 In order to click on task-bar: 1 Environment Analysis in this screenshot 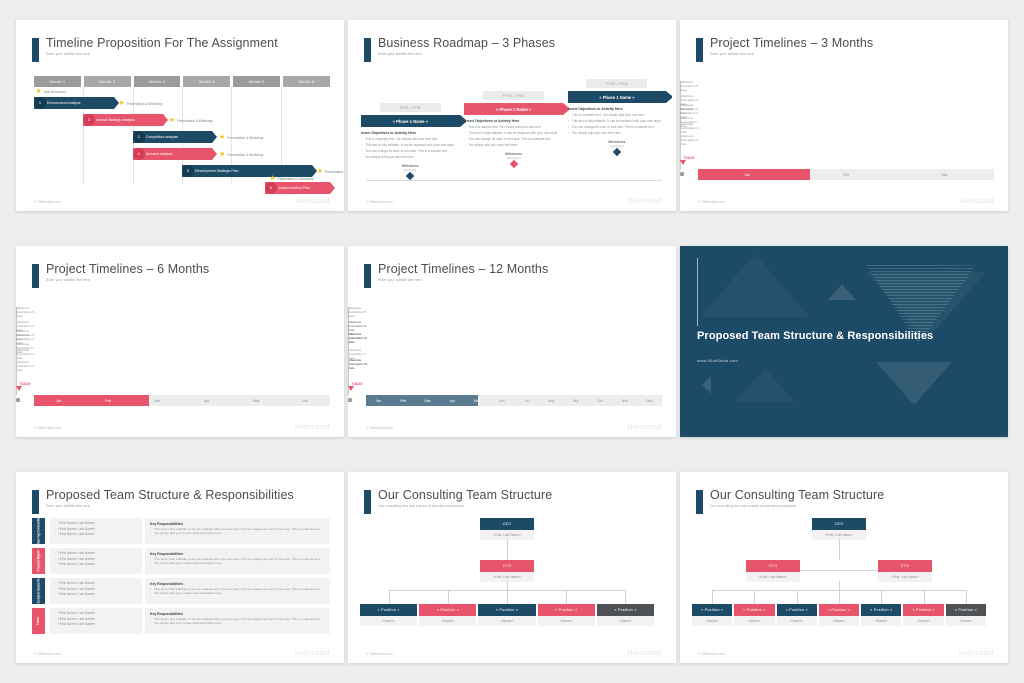, I will do `click(76, 103)`.